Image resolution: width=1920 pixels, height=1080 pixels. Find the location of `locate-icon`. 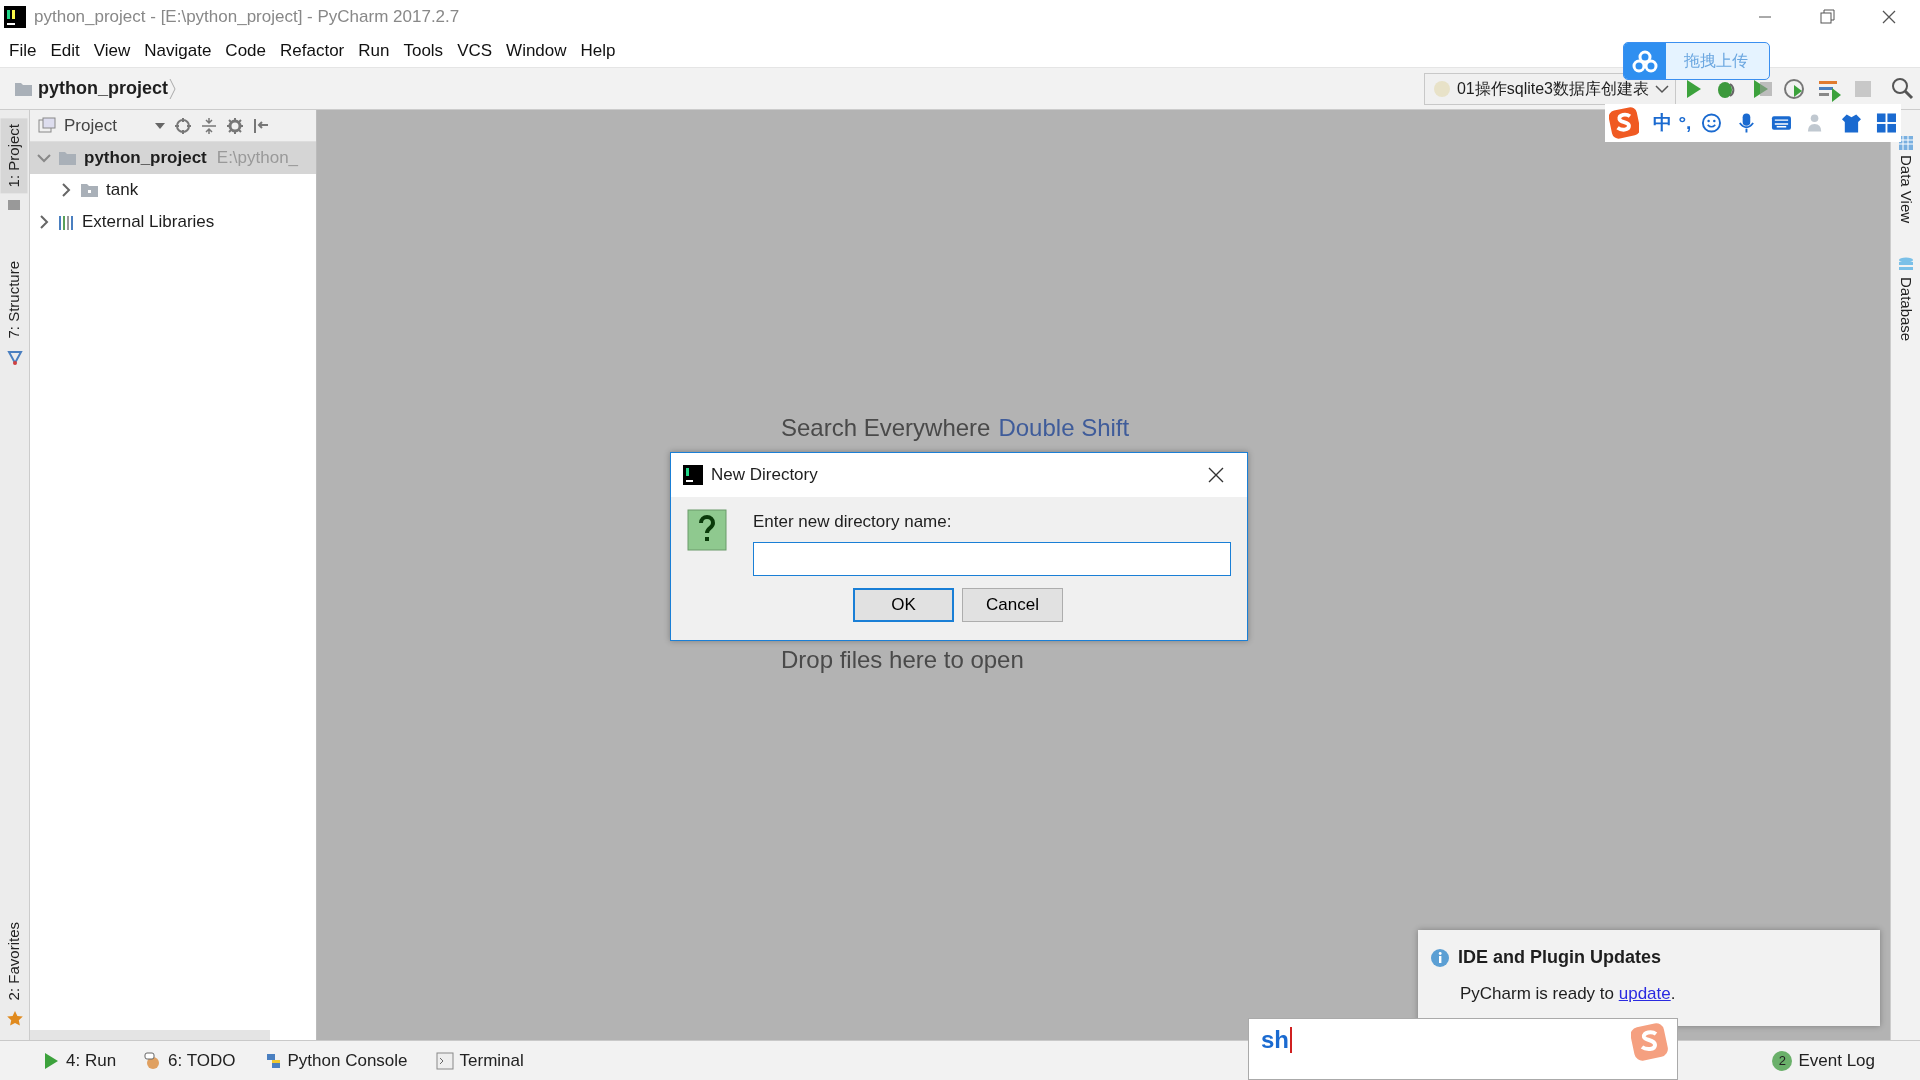

locate-icon is located at coordinates (183, 125).